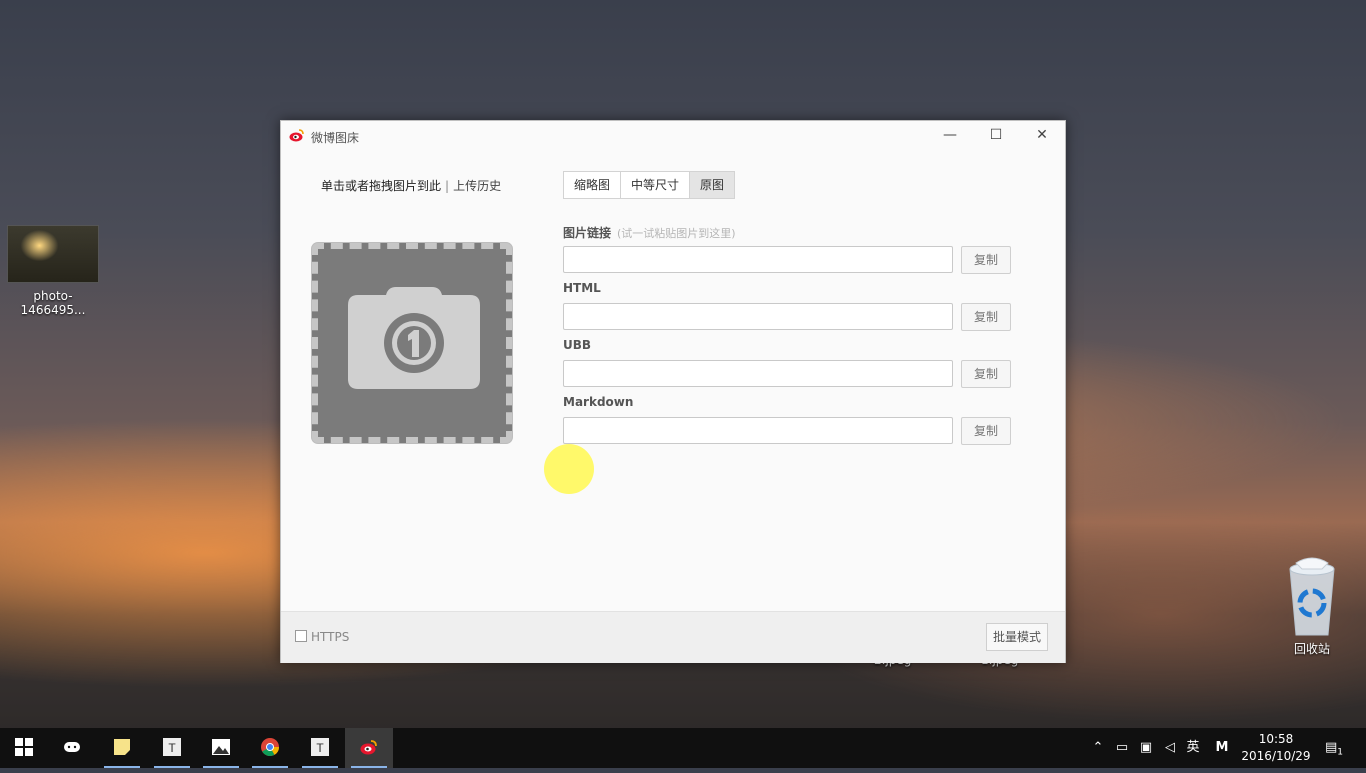 The height and width of the screenshot is (773, 1366). I want to click on system-clock: 10:58 2016/10/29, so click(1276, 748).